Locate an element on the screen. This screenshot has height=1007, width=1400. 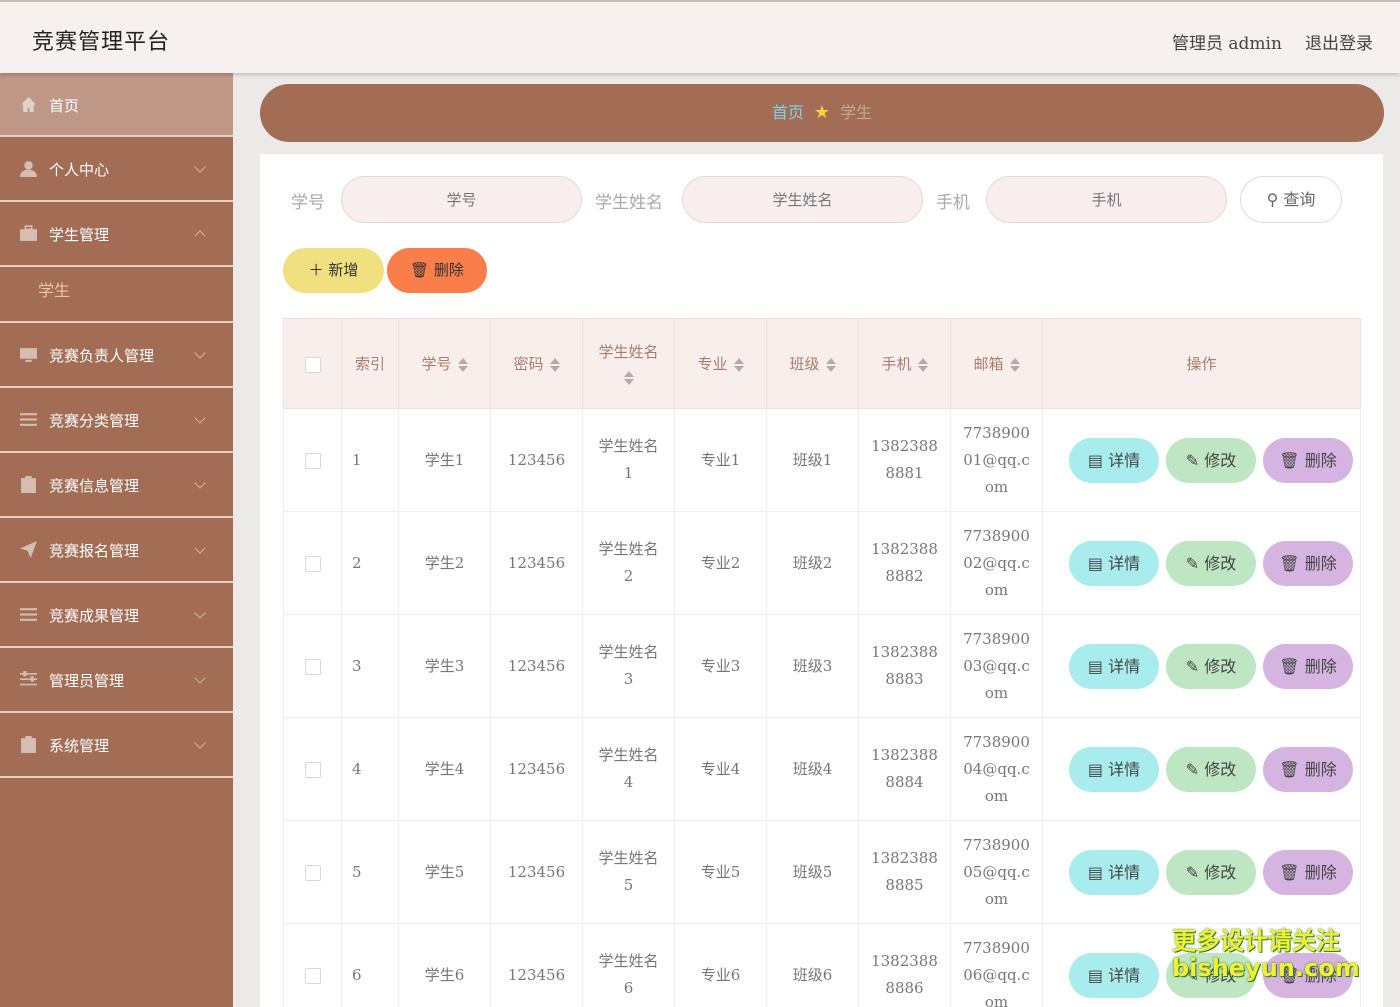
cell-index: 2 is located at coordinates (370, 563).